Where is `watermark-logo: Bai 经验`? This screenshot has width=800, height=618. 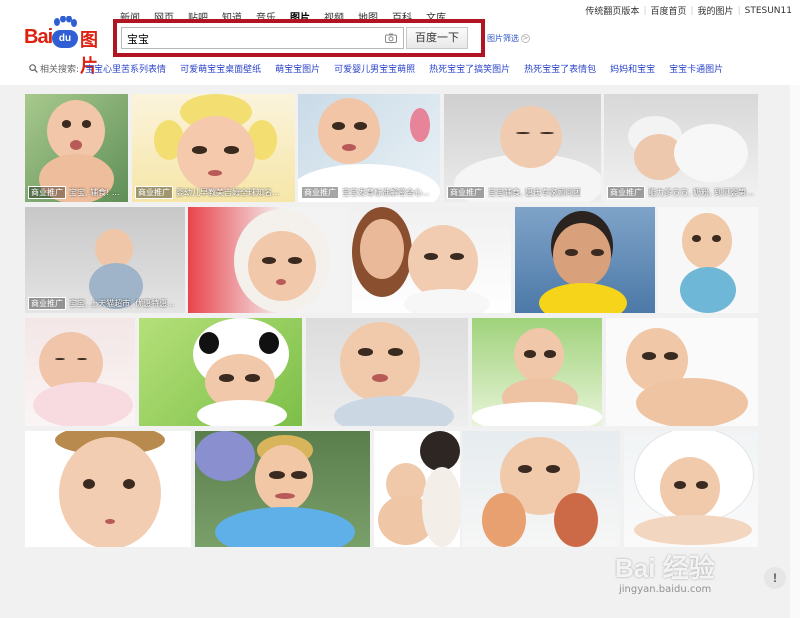 watermark-logo: Bai 经验 is located at coordinates (665, 568).